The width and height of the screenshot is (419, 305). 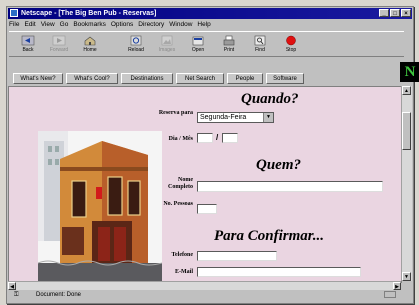 I want to click on print-icon, so click(x=229, y=40).